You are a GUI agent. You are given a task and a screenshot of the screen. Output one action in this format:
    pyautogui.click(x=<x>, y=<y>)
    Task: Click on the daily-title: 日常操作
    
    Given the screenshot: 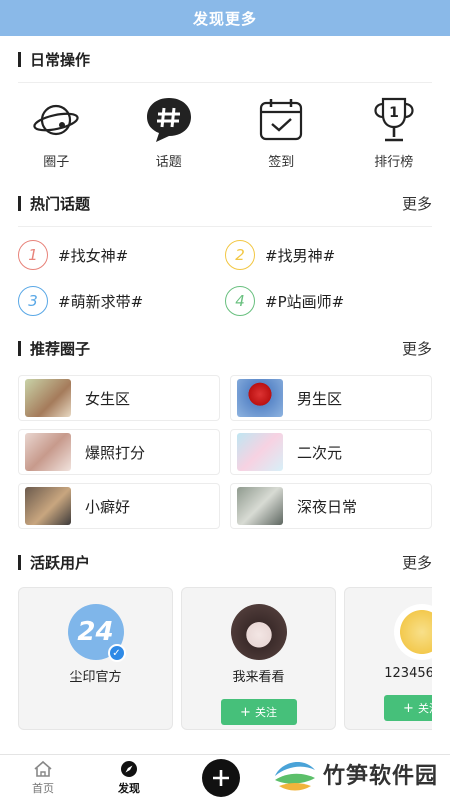 What is the action you would take?
    pyautogui.click(x=60, y=59)
    